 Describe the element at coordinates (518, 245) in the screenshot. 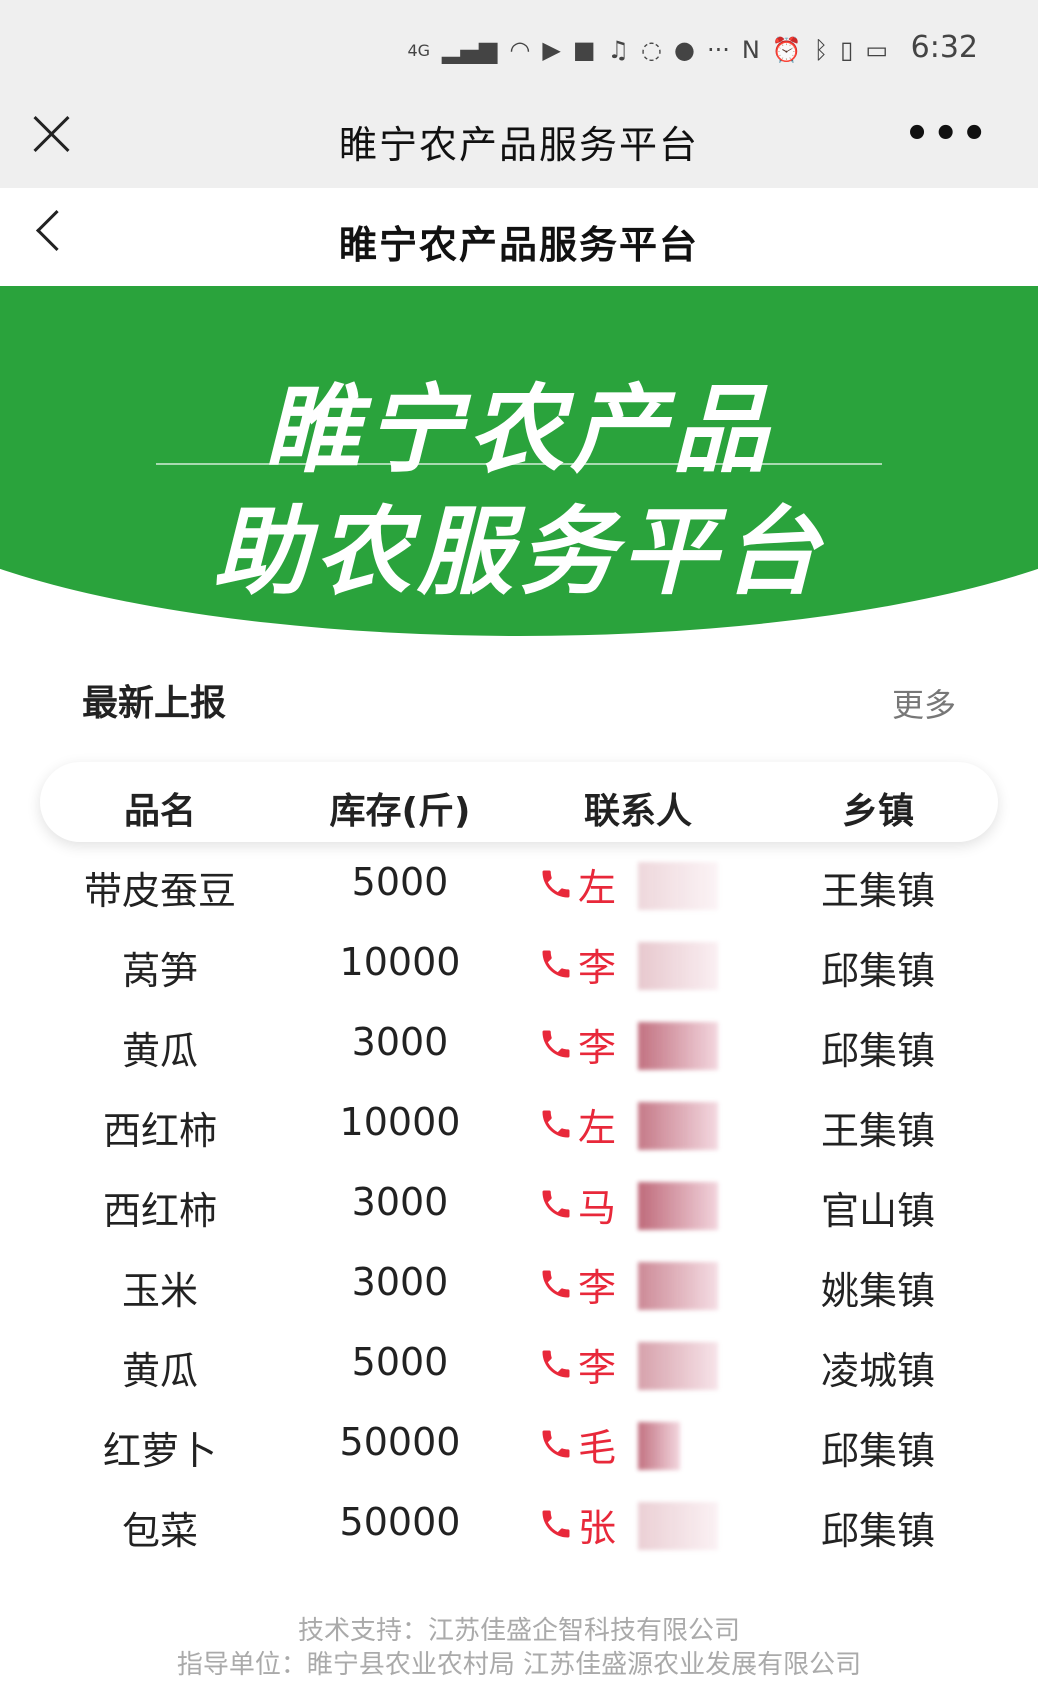

I see `page-title: 睢宁农产品服务平台` at that location.